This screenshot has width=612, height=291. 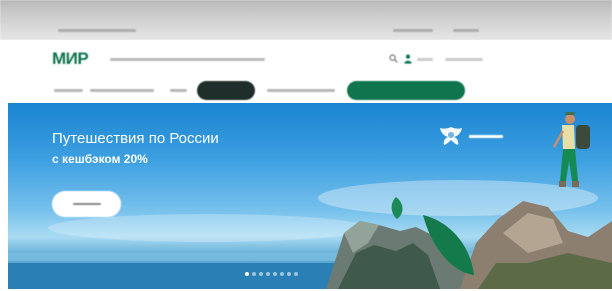 What do you see at coordinates (406, 90) in the screenshot?
I see `nav-pill-green` at bounding box center [406, 90].